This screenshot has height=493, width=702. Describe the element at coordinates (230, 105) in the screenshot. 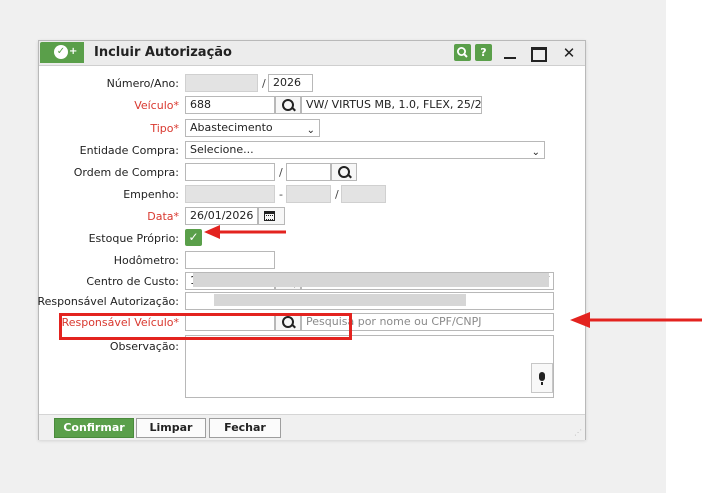

I see `veiculo-code-field: 688` at that location.